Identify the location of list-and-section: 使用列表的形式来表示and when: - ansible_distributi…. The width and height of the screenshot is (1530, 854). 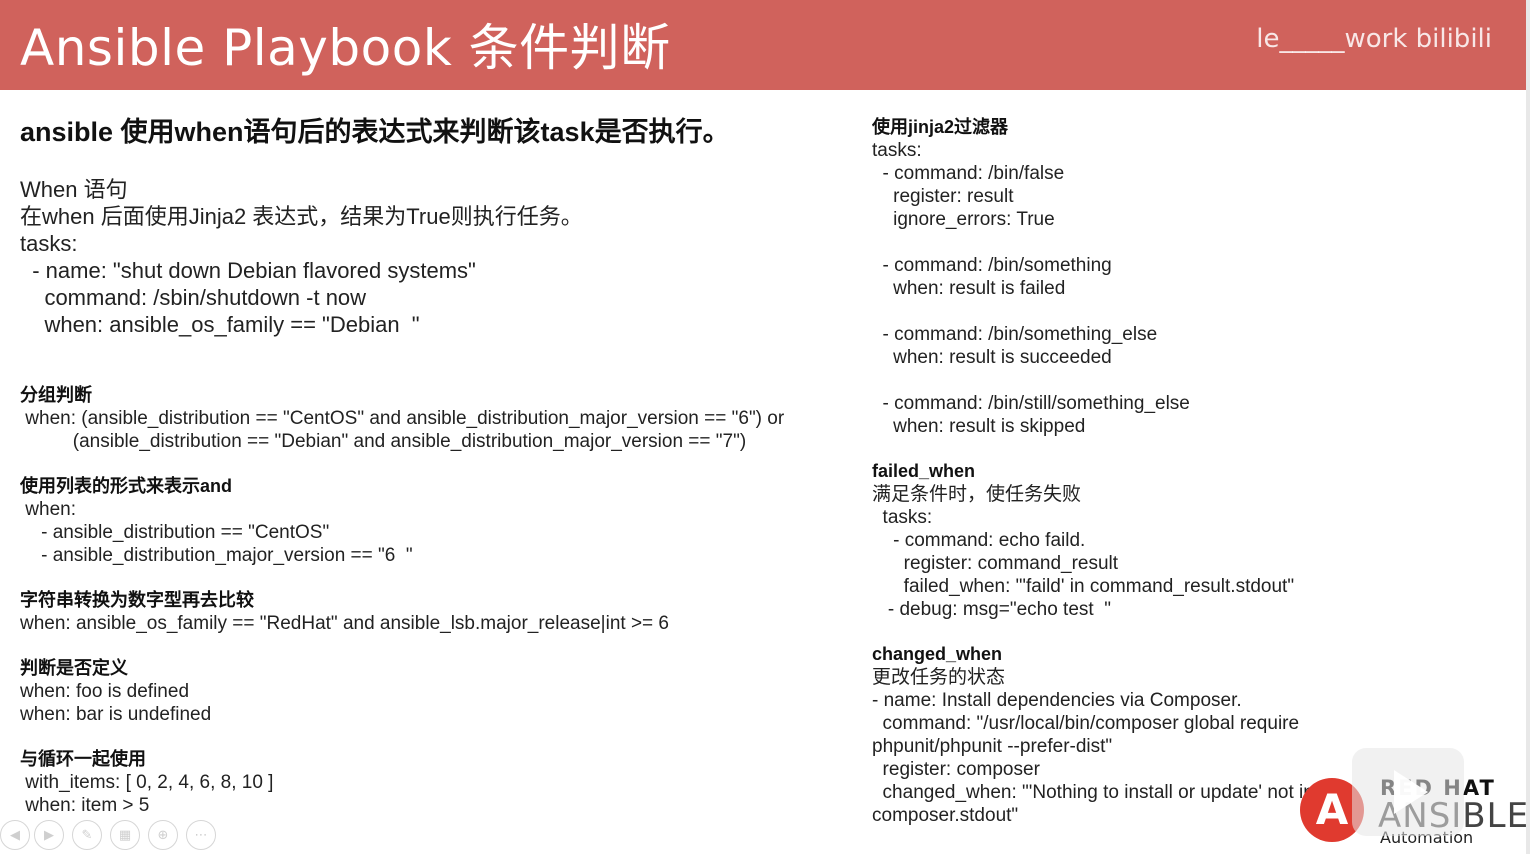
(440, 521).